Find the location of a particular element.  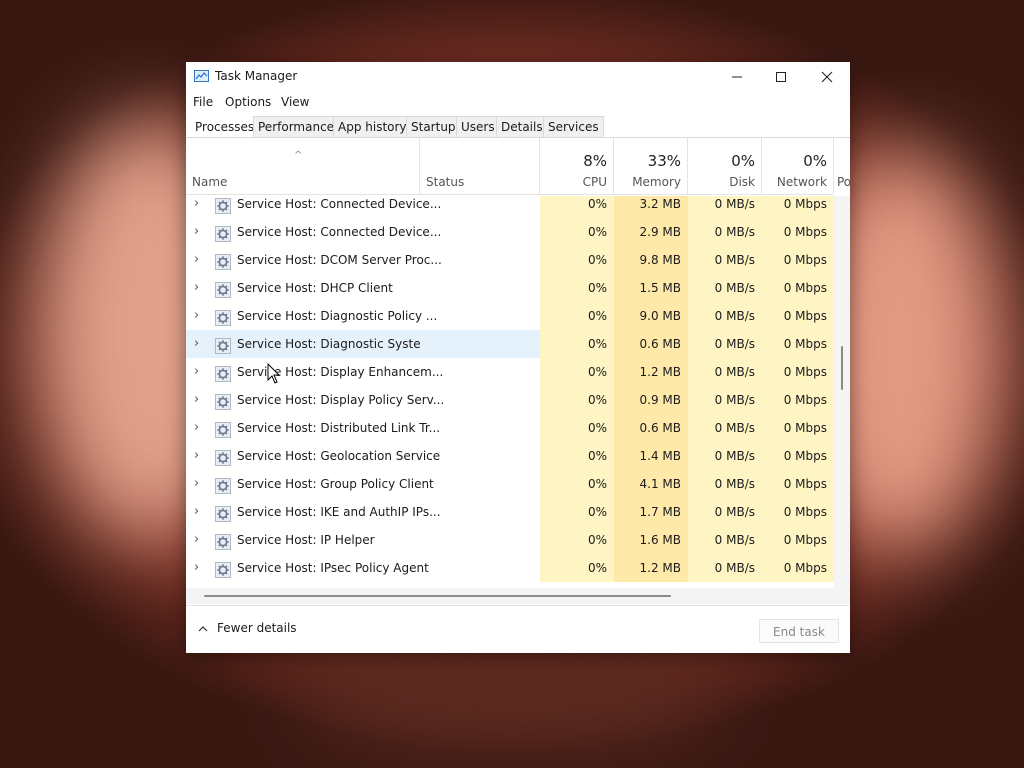

tab-performance: Performance is located at coordinates (296, 126).